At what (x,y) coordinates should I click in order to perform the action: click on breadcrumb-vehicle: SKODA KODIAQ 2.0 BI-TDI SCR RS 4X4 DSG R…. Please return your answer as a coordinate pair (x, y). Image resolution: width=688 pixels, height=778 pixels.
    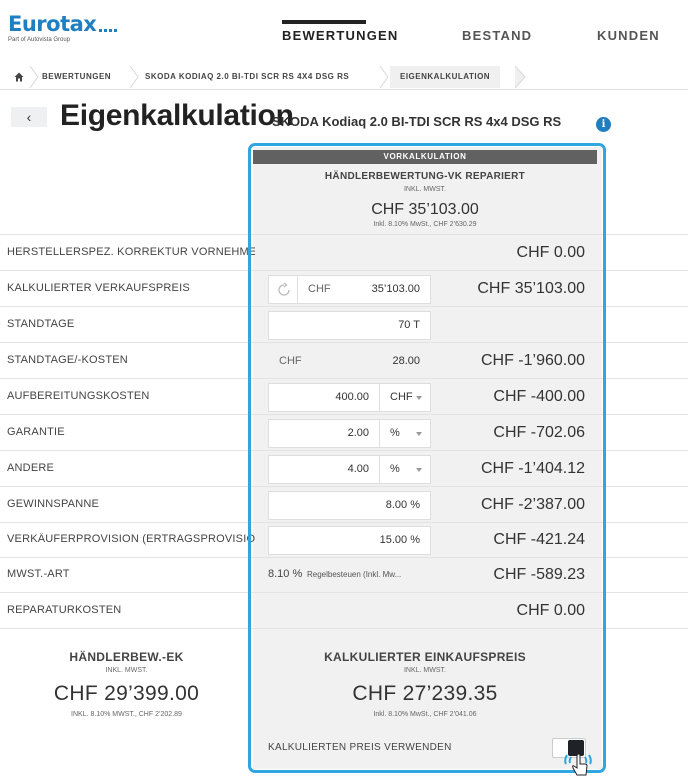
    Looking at the image, I should click on (247, 77).